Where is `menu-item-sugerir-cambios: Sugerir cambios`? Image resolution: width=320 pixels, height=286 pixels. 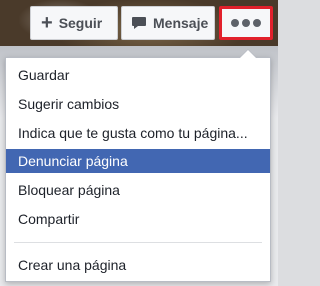 menu-item-sugerir-cambios: Sugerir cambios is located at coordinates (138, 104).